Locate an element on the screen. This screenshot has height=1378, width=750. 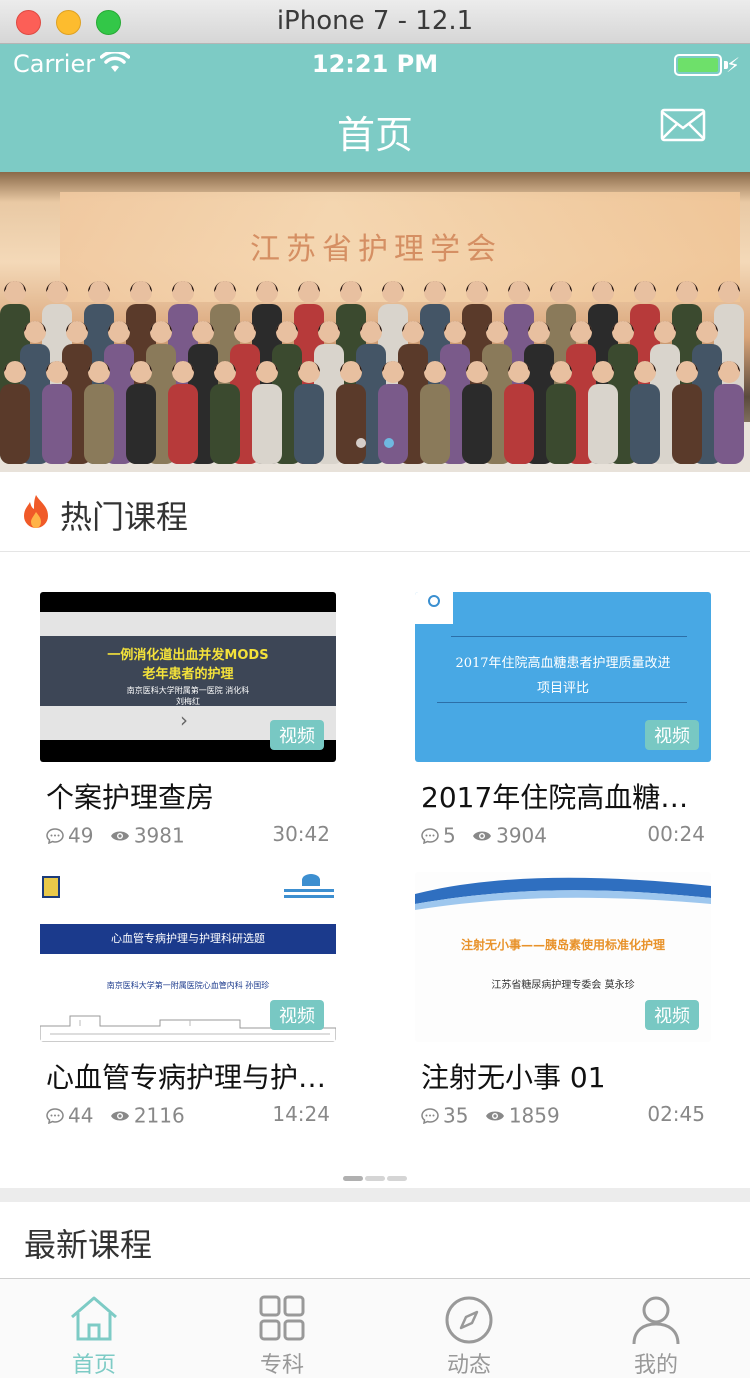
thumb-wave-header is located at coordinates (563, 893).